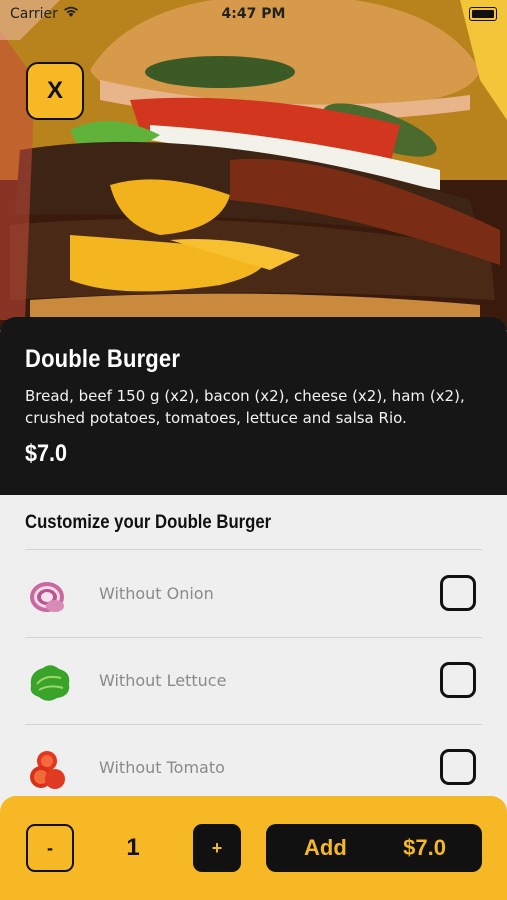 The image size is (507, 900). I want to click on tomato-icon, so click(47, 770).